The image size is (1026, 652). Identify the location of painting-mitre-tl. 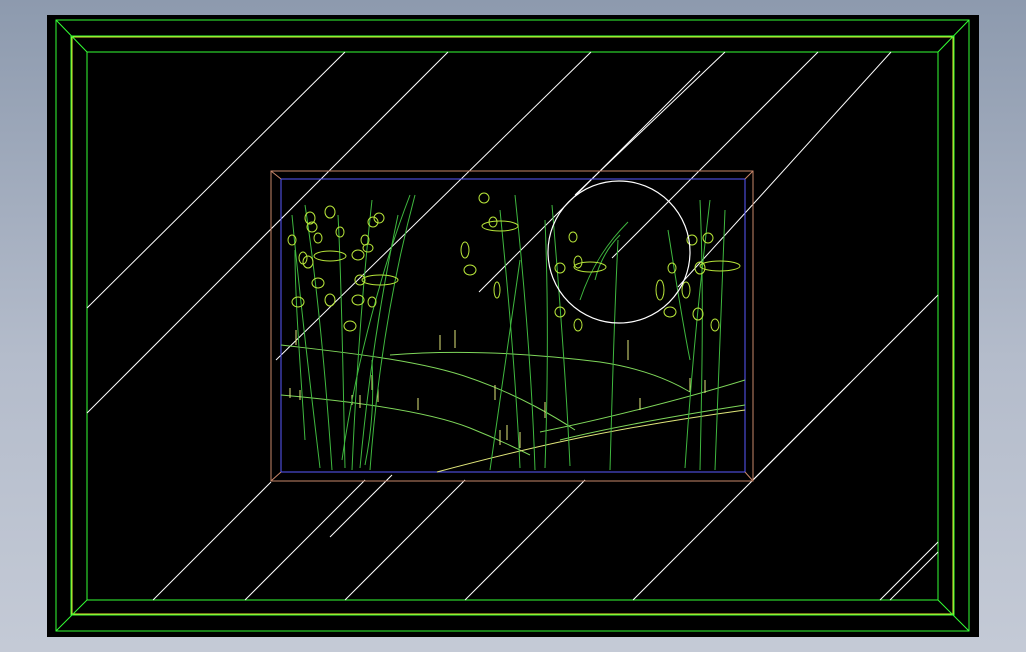
(276, 175).